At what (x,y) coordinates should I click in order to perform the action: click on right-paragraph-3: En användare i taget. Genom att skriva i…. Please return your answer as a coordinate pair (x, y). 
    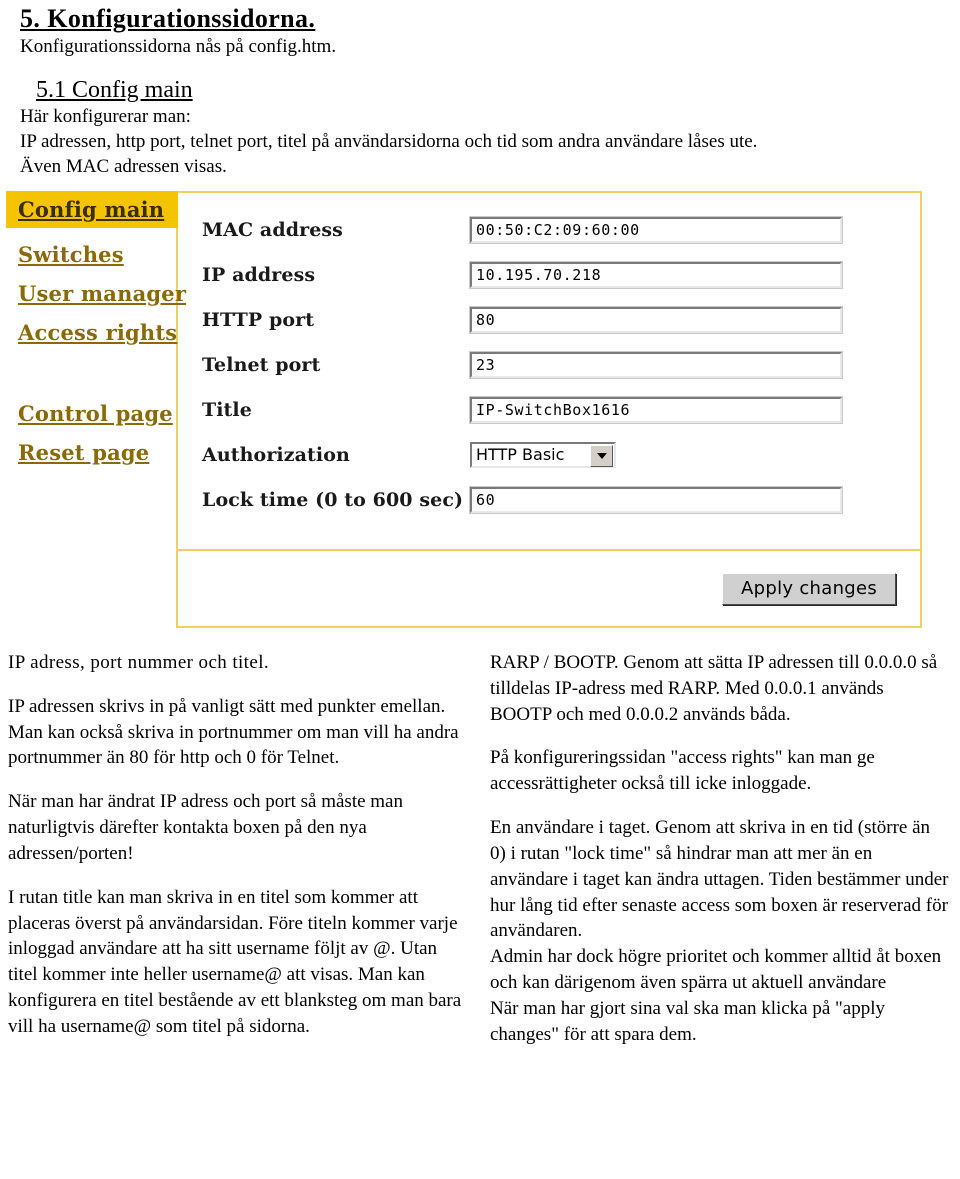
    Looking at the image, I should click on (719, 879).